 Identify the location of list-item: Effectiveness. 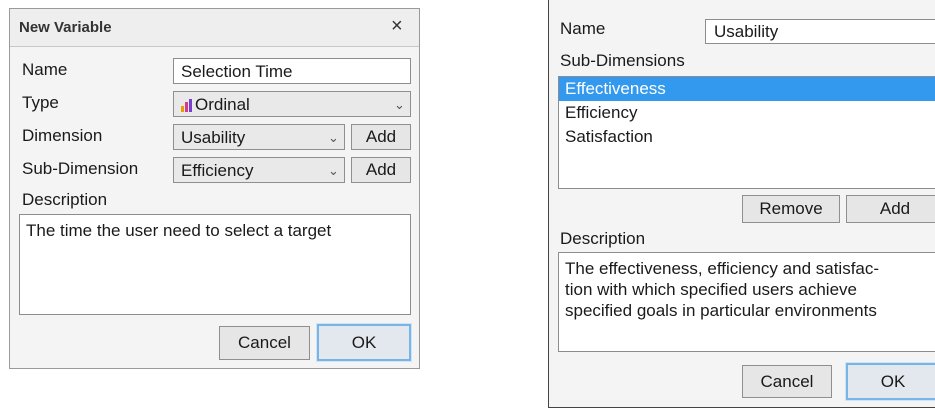
(747, 89).